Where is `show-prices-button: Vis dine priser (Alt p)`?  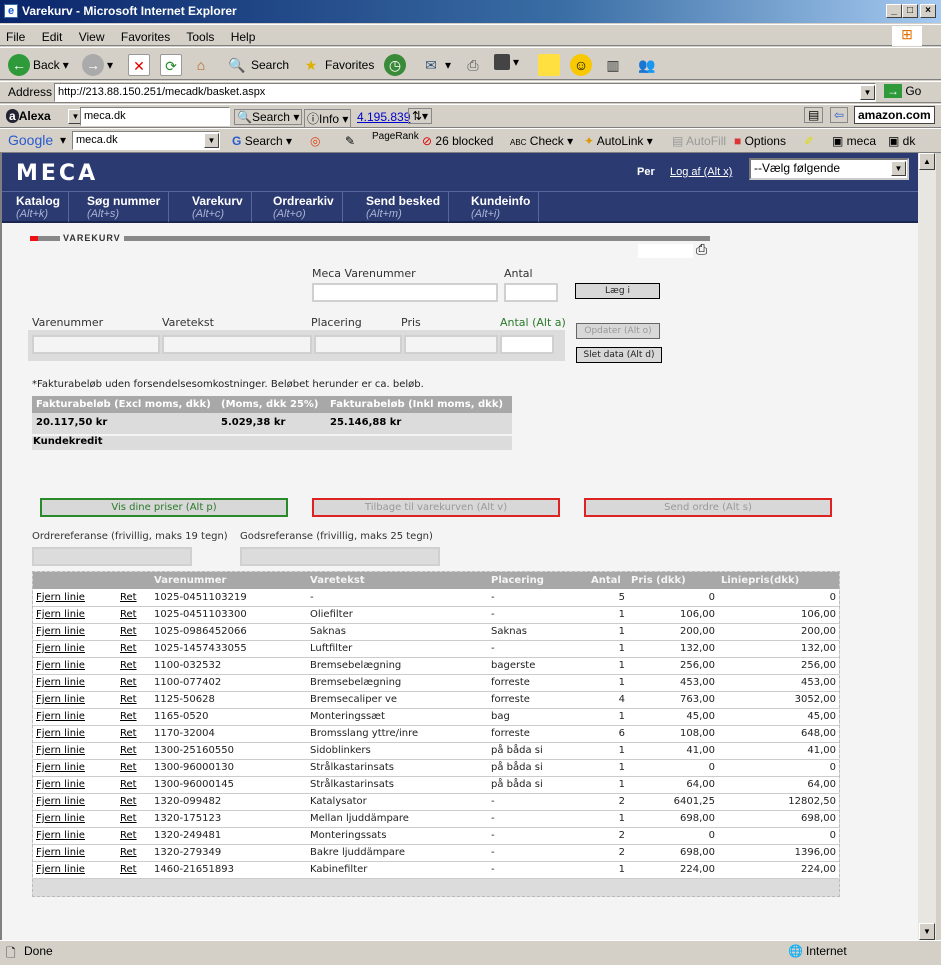 show-prices-button: Vis dine priser (Alt p) is located at coordinates (164, 507).